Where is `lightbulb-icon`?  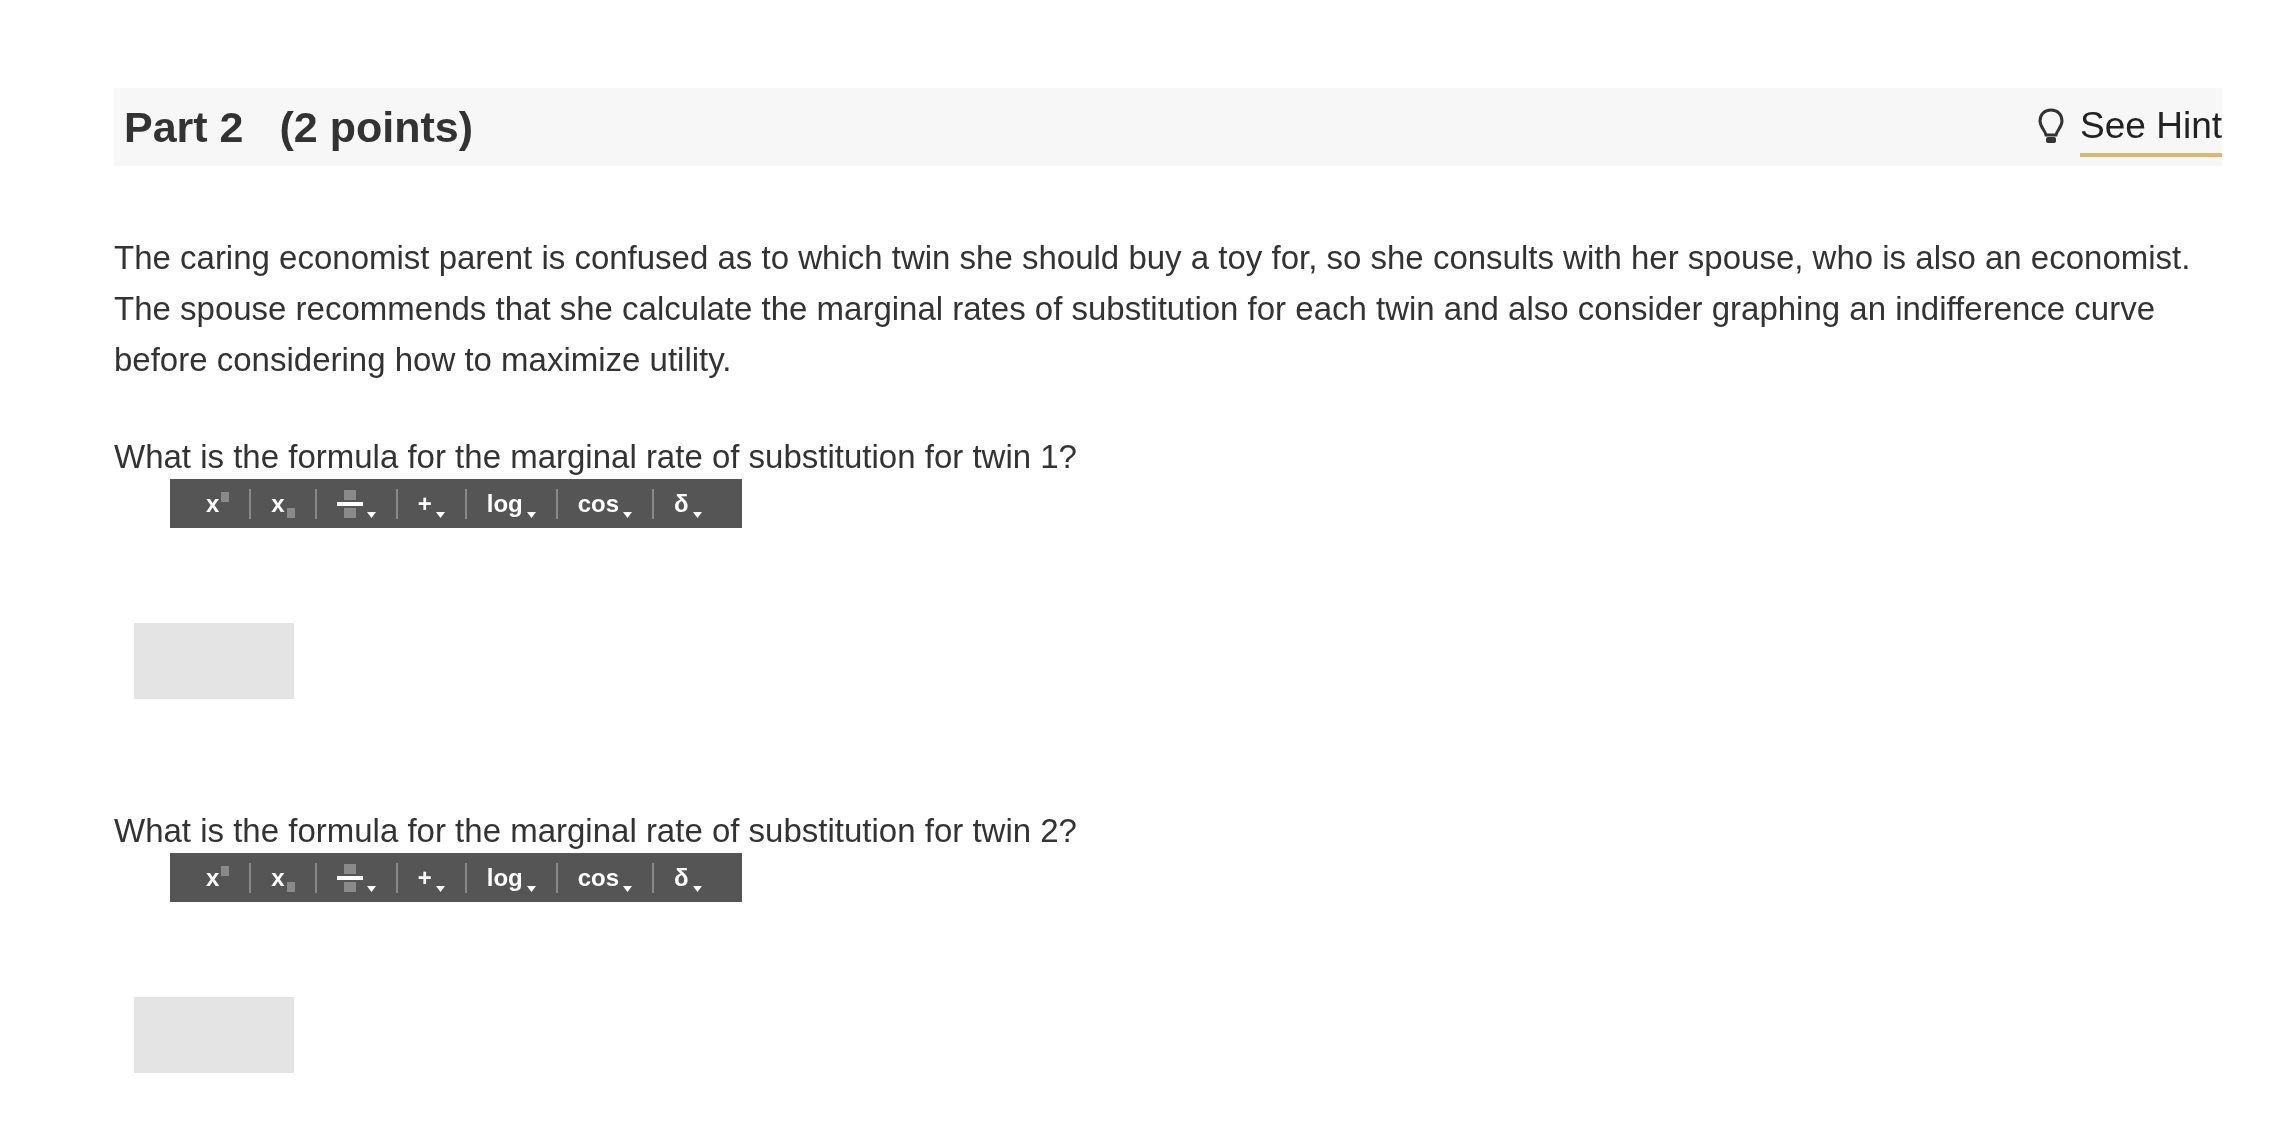 lightbulb-icon is located at coordinates (2051, 127).